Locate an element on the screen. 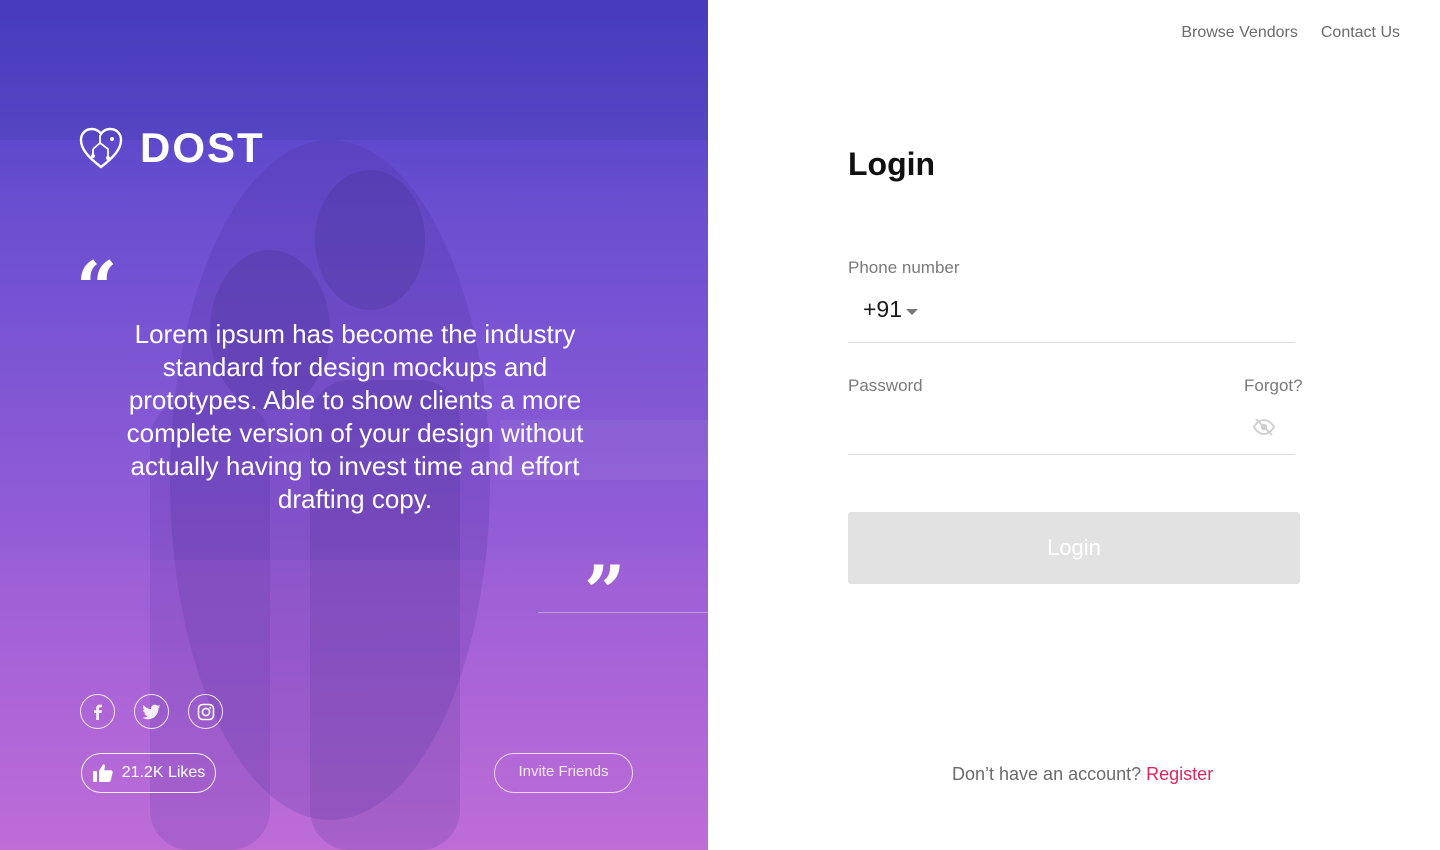 The width and height of the screenshot is (1440, 850). invite-friends-button: Invite Friends is located at coordinates (563, 773).